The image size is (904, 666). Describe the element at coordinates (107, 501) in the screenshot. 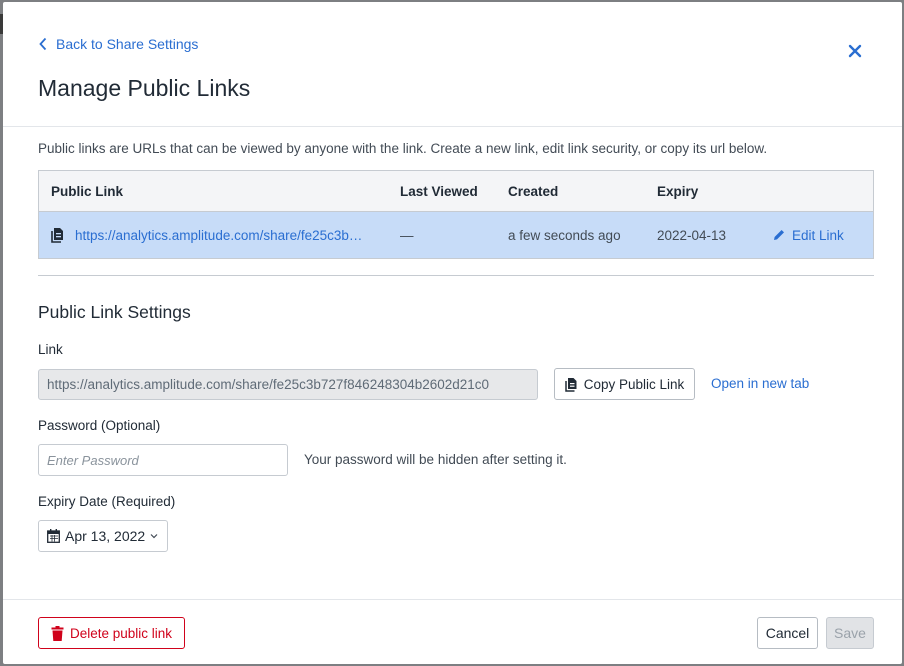

I see `expiry-date-label: Expiry Date (Required)` at that location.